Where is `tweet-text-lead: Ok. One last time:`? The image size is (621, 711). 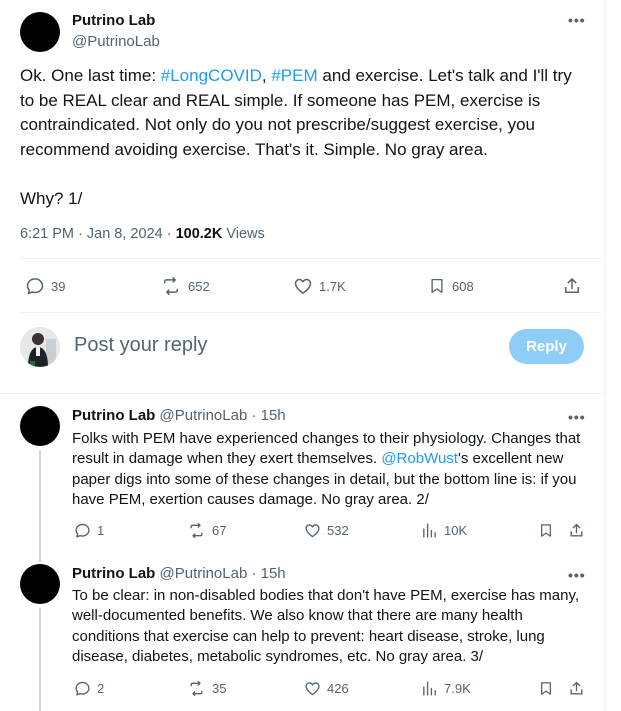 tweet-text-lead: Ok. One last time: is located at coordinates (90, 75).